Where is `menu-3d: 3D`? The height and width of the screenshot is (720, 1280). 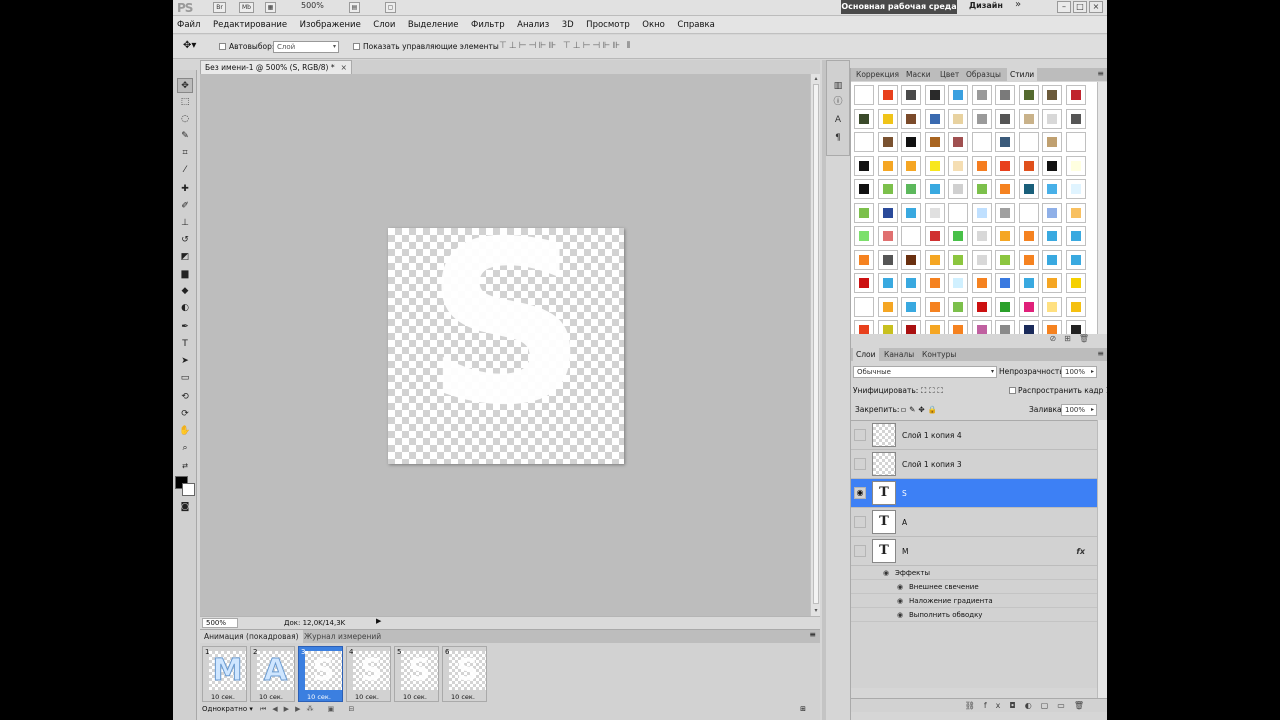
menu-3d: 3D is located at coordinates (568, 25).